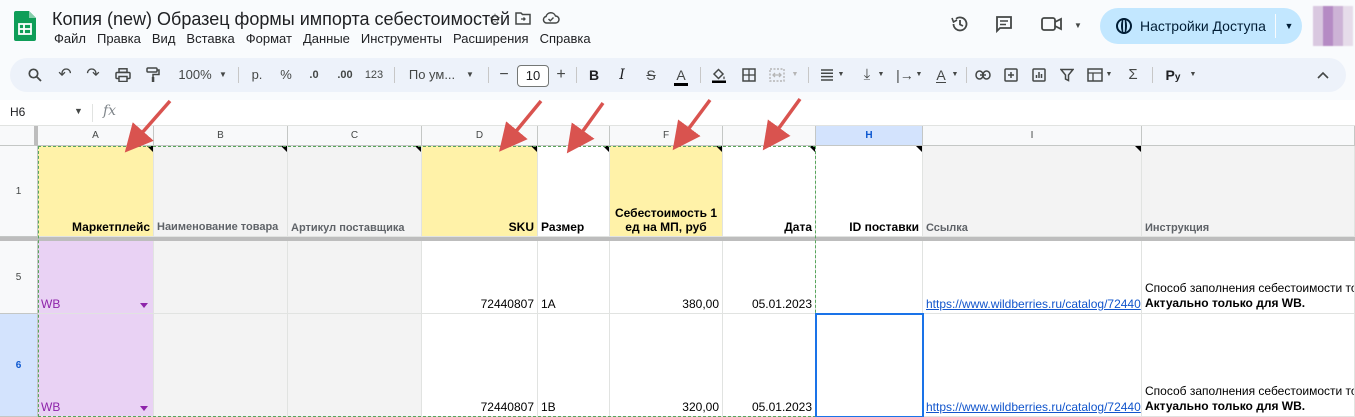  Describe the element at coordinates (480, 365) in the screenshot. I see `cell-d6: 72440807` at that location.